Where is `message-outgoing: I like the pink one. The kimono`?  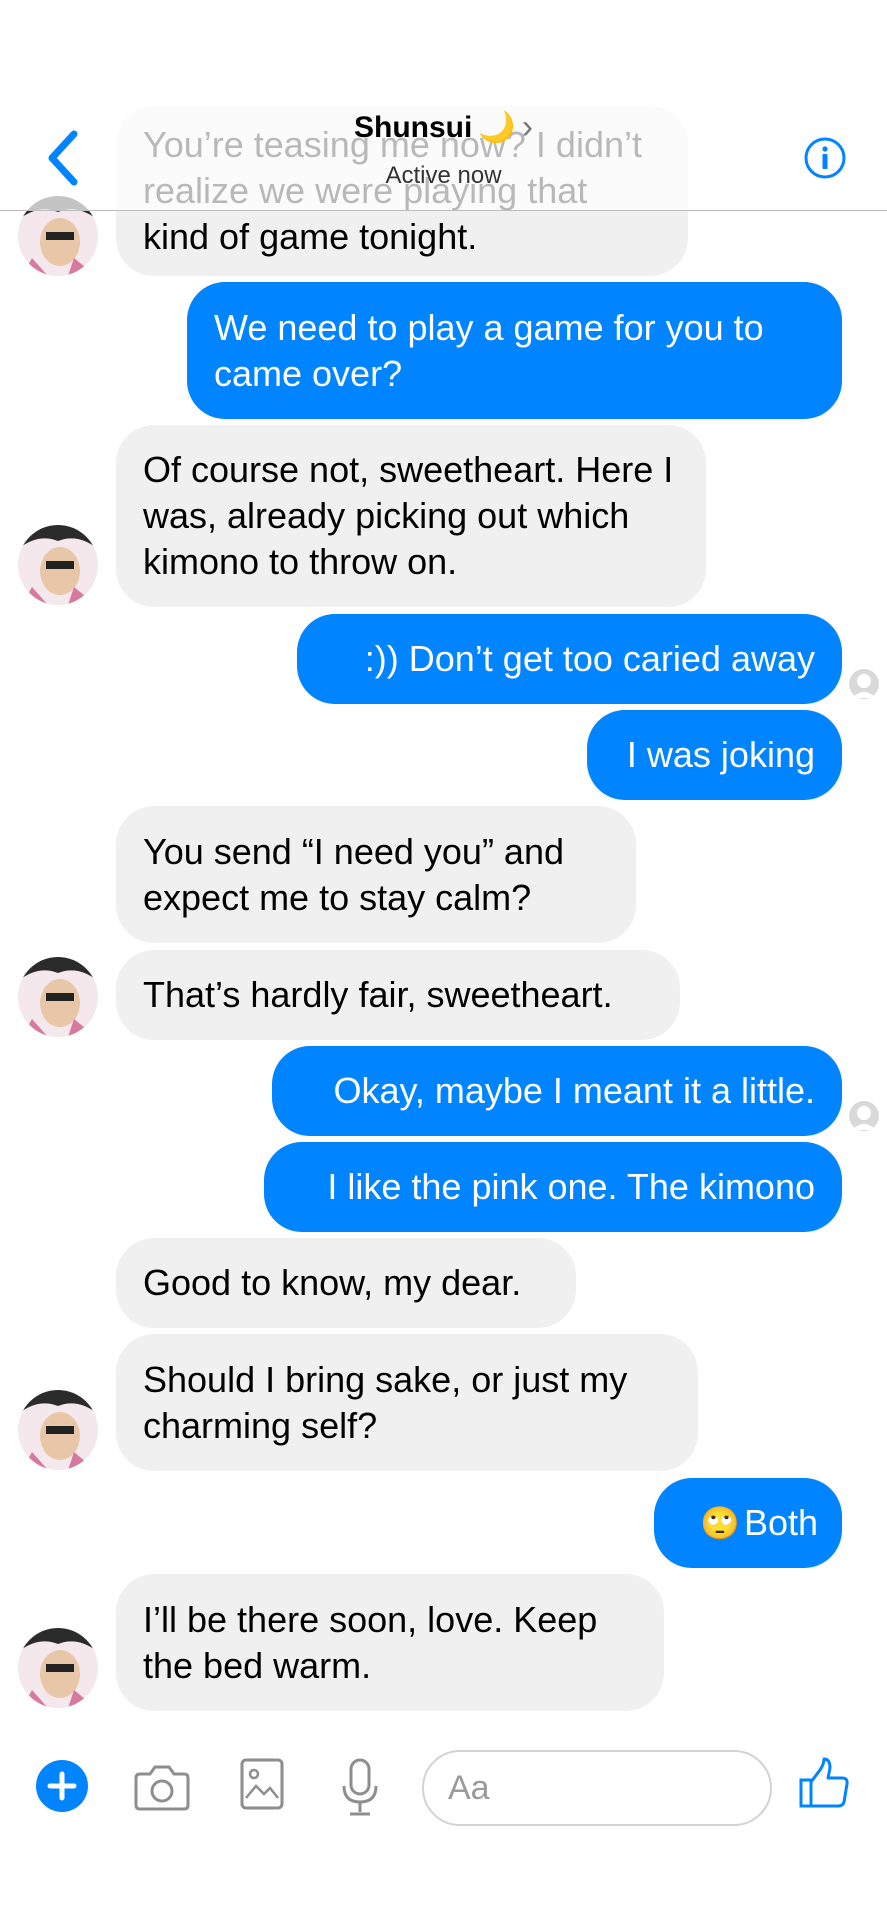 message-outgoing: I like the pink one. The kimono is located at coordinates (553, 1187).